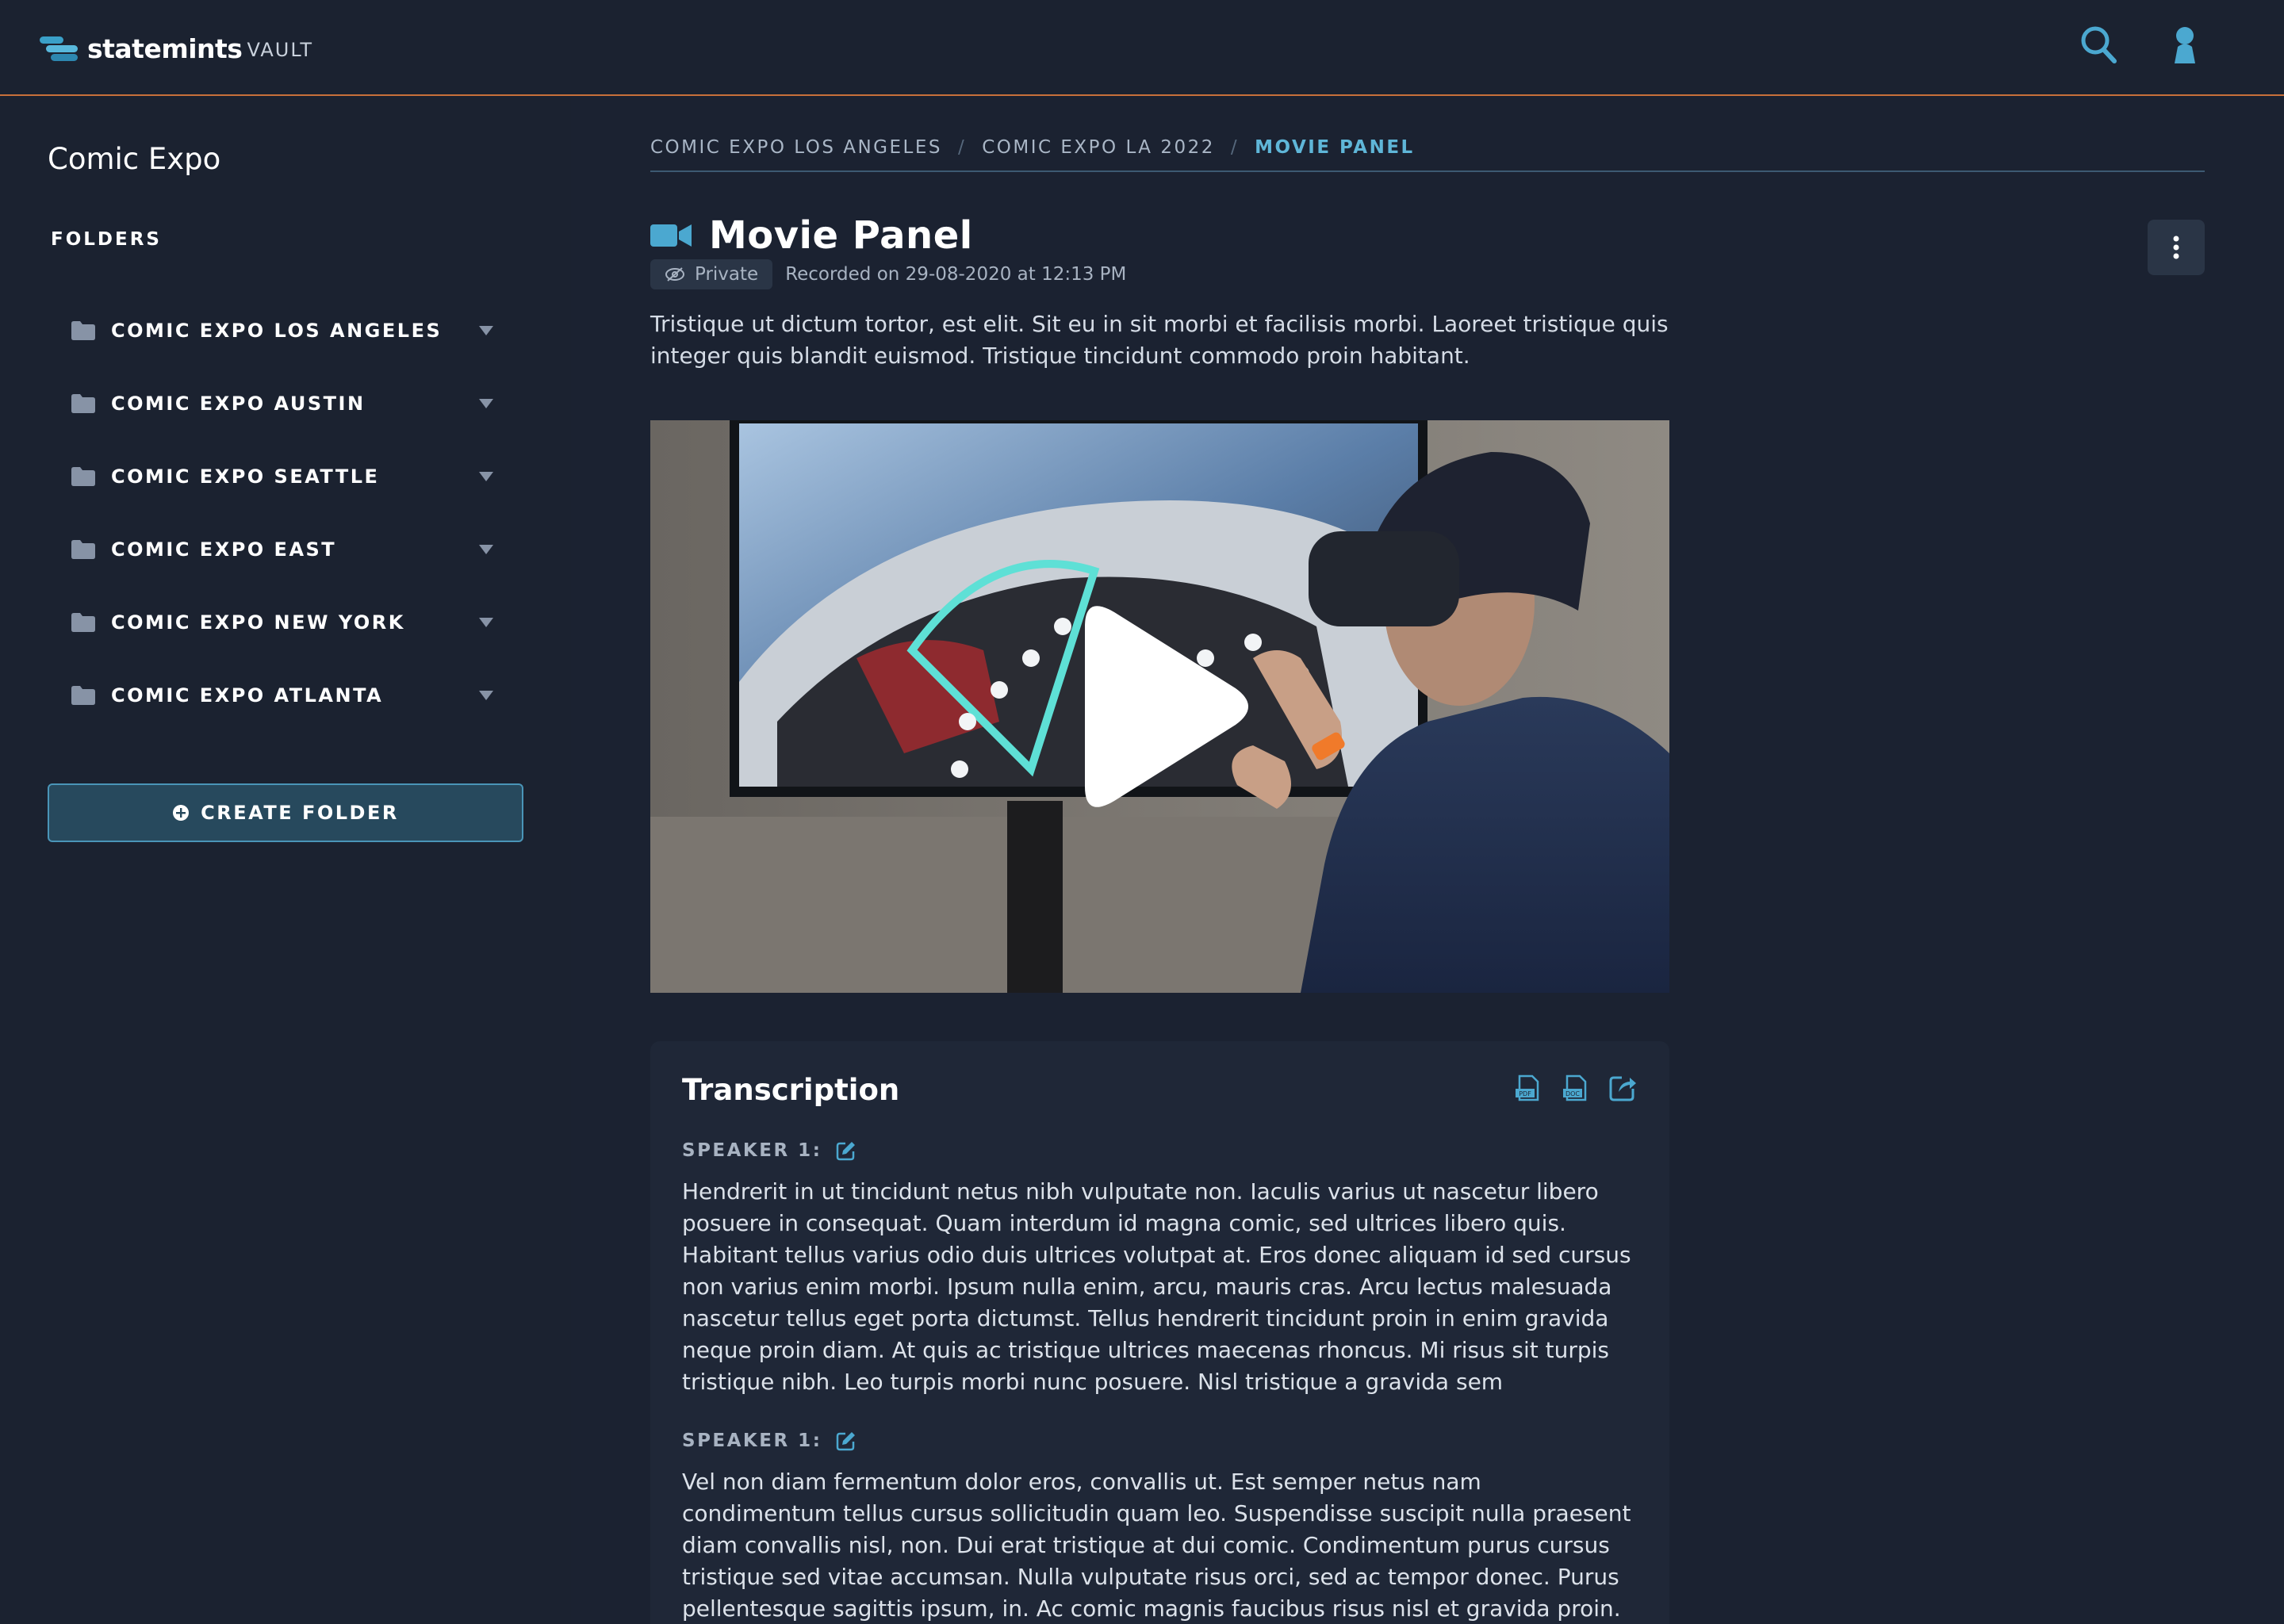  I want to click on user-icon, so click(2185, 45).